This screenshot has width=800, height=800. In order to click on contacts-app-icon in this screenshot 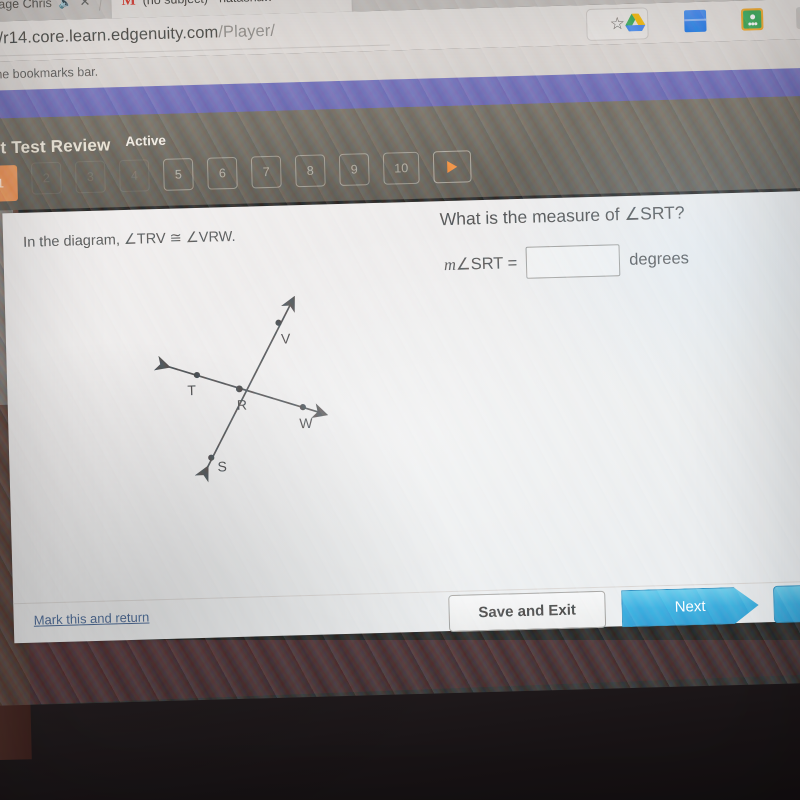, I will do `click(752, 19)`.